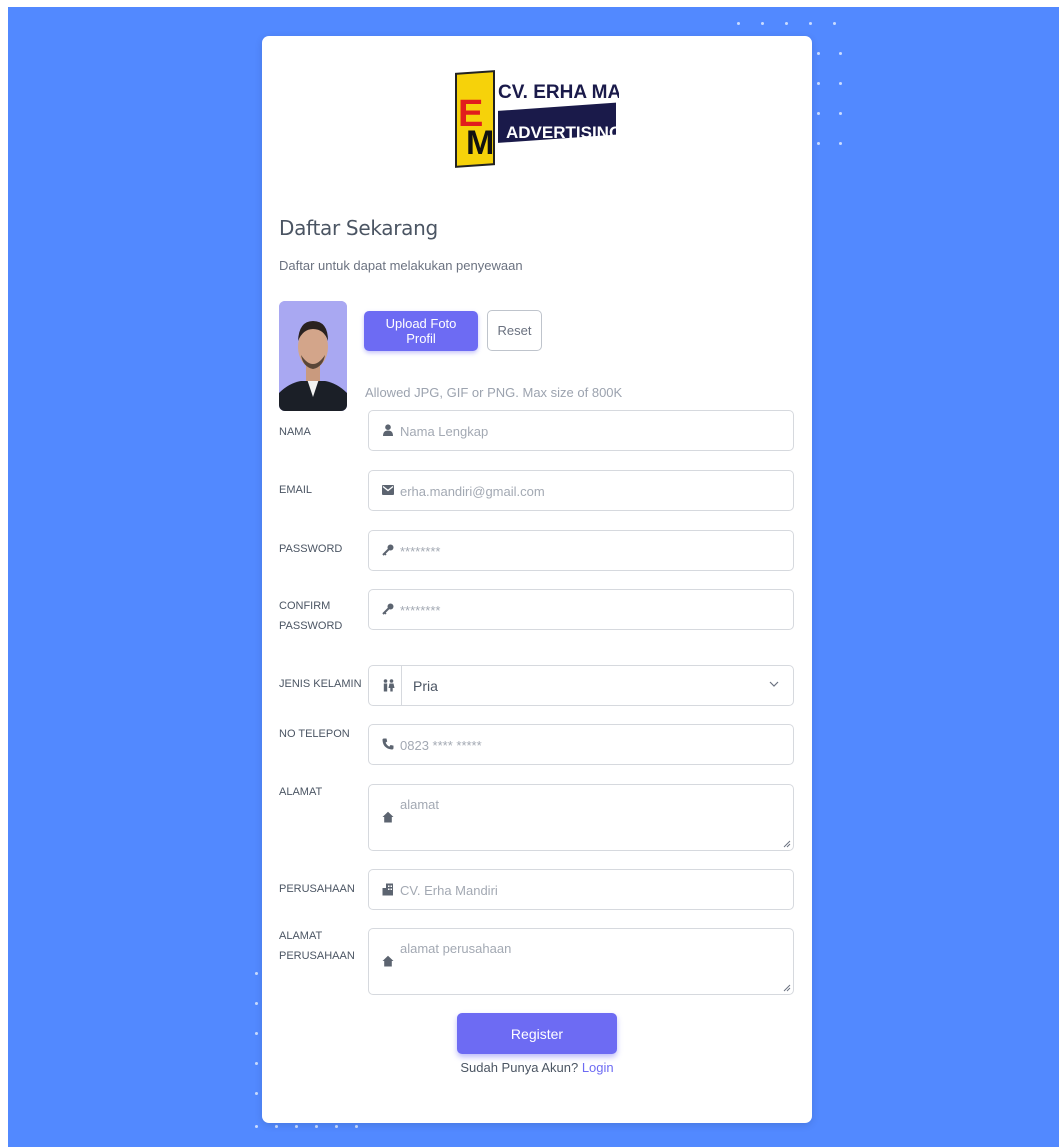 The height and width of the screenshot is (1147, 1059). Describe the element at coordinates (296, 490) in the screenshot. I see `email-label: EMAIL` at that location.